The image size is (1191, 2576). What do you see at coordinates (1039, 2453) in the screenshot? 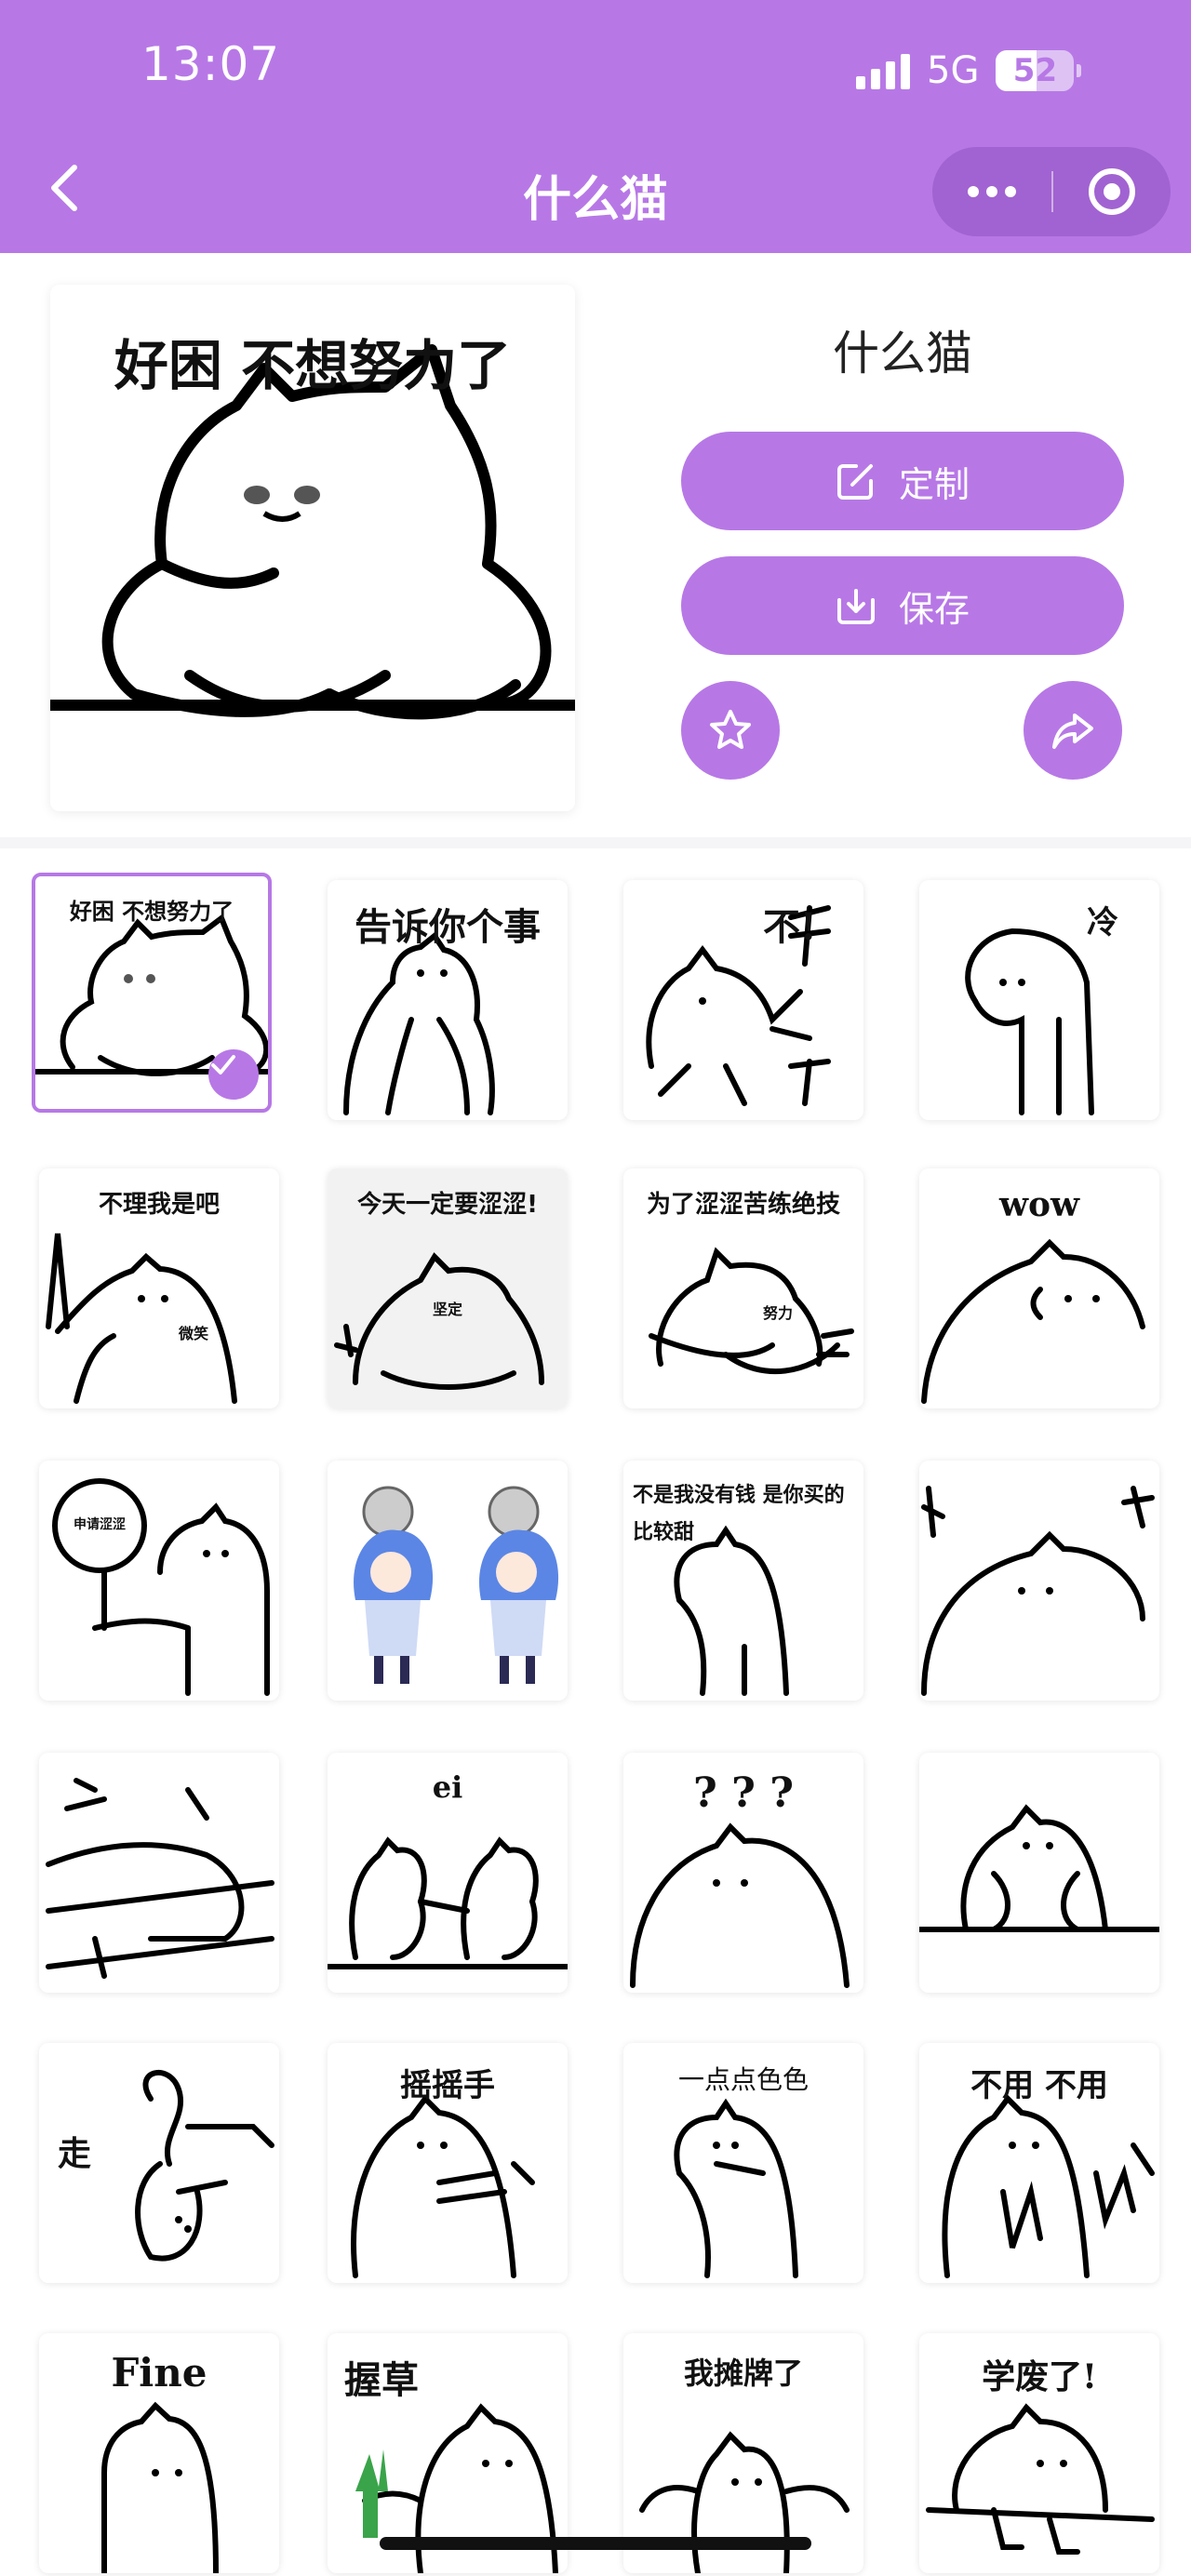
I see `sticker-item: 学废了!` at bounding box center [1039, 2453].